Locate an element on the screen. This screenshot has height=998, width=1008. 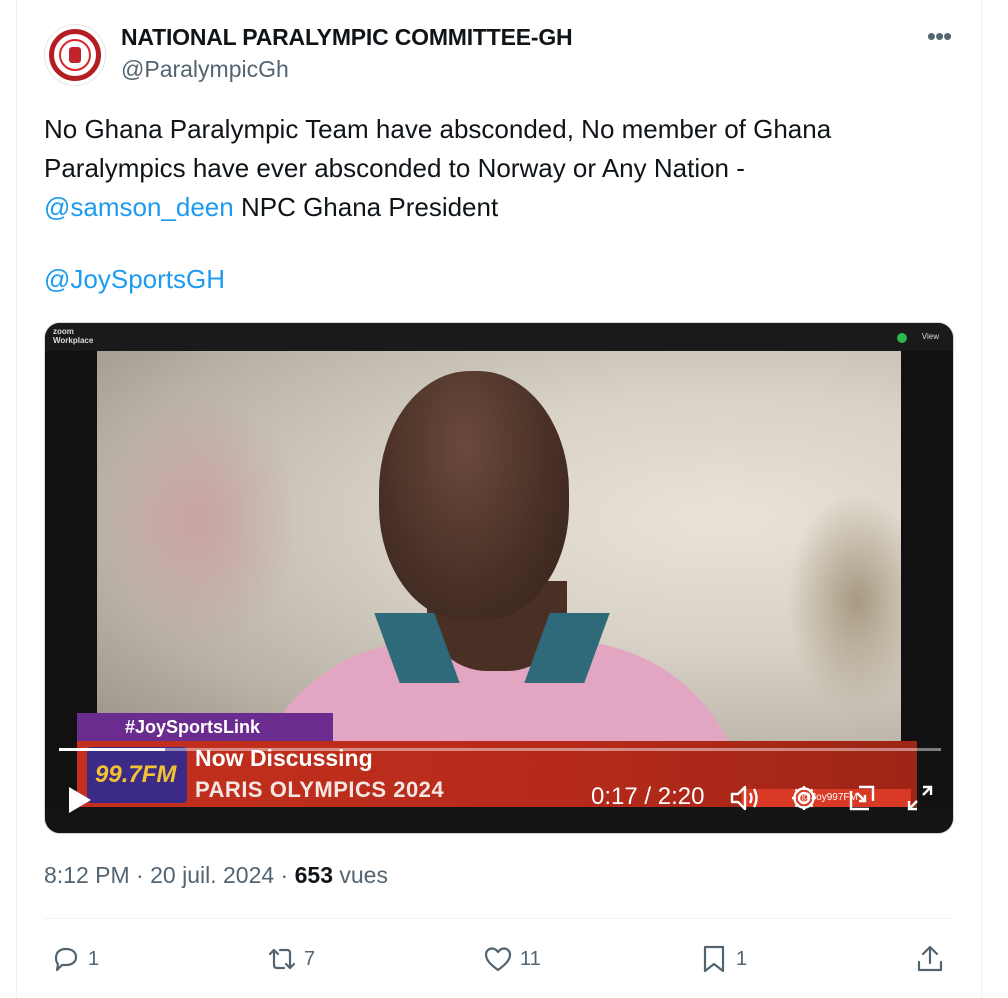
joy-fm-logo: 99.7FM is located at coordinates (137, 775).